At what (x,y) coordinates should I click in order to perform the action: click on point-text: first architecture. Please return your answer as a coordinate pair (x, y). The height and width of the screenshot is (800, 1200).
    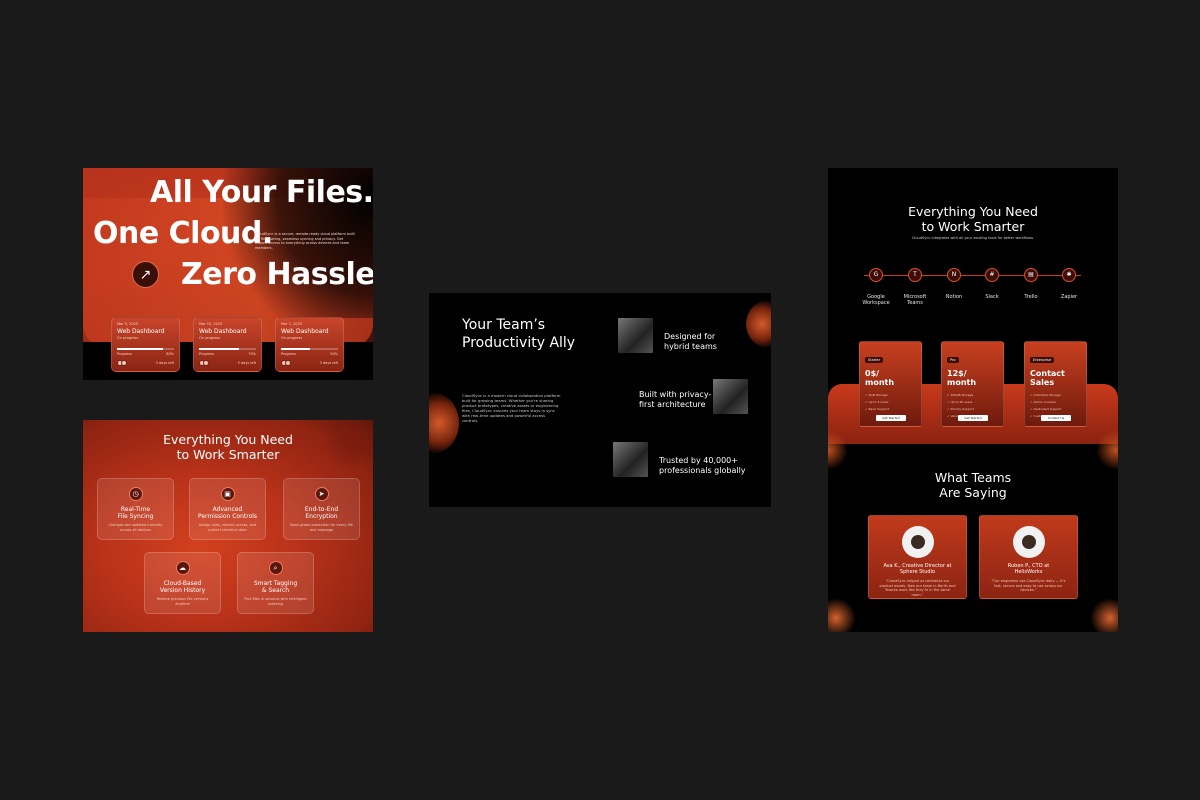
    Looking at the image, I should click on (672, 404).